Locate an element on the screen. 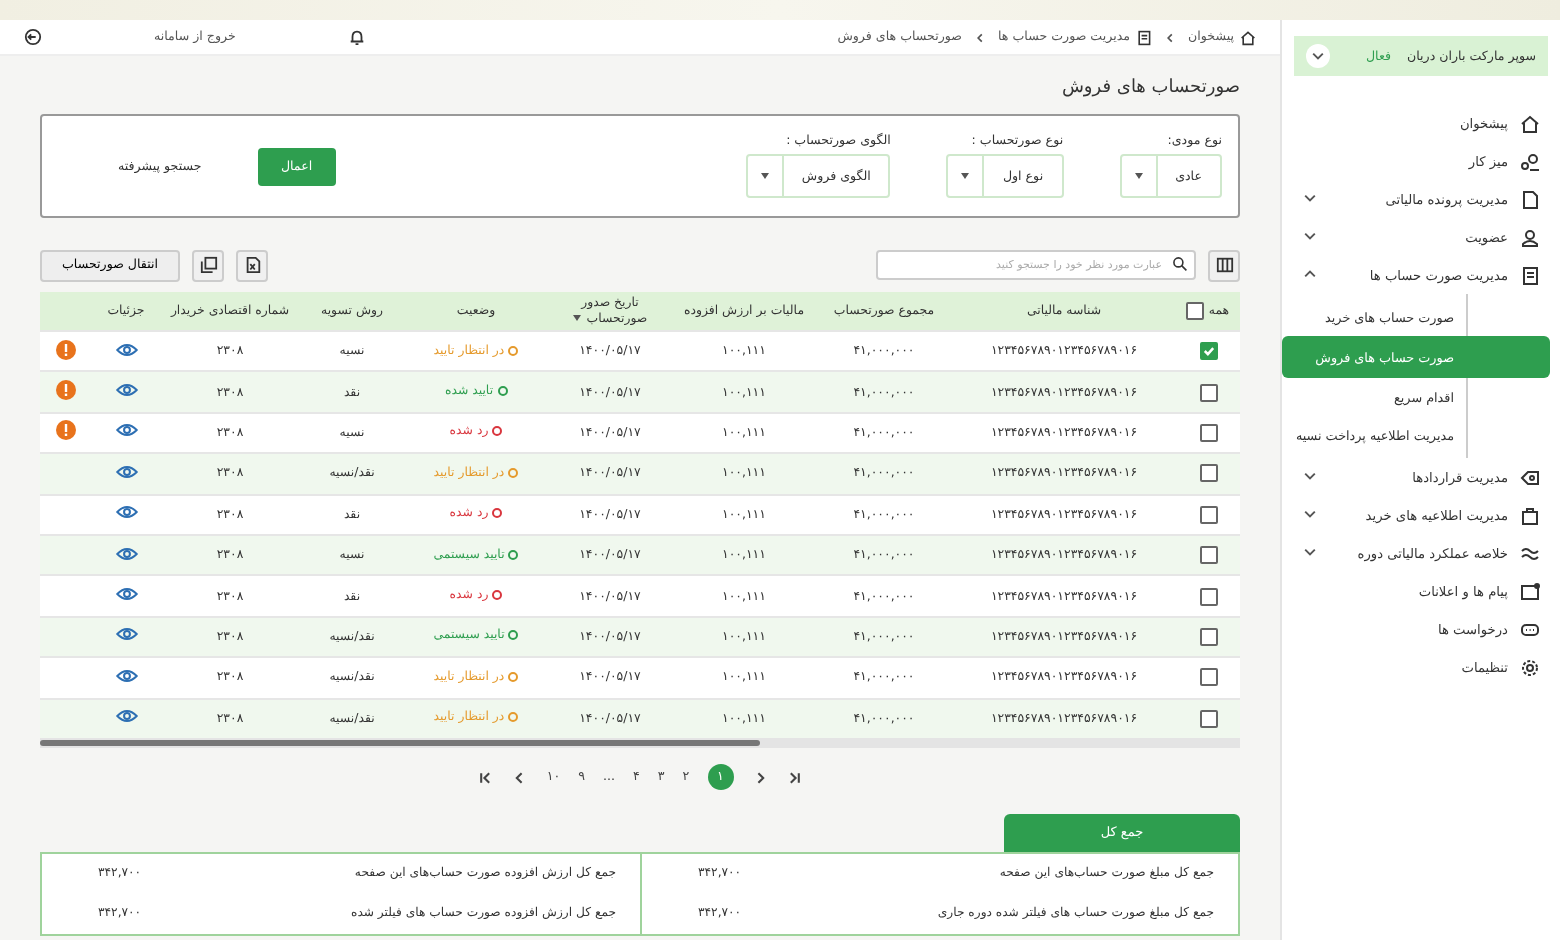  last-page-button is located at coordinates (486, 777).